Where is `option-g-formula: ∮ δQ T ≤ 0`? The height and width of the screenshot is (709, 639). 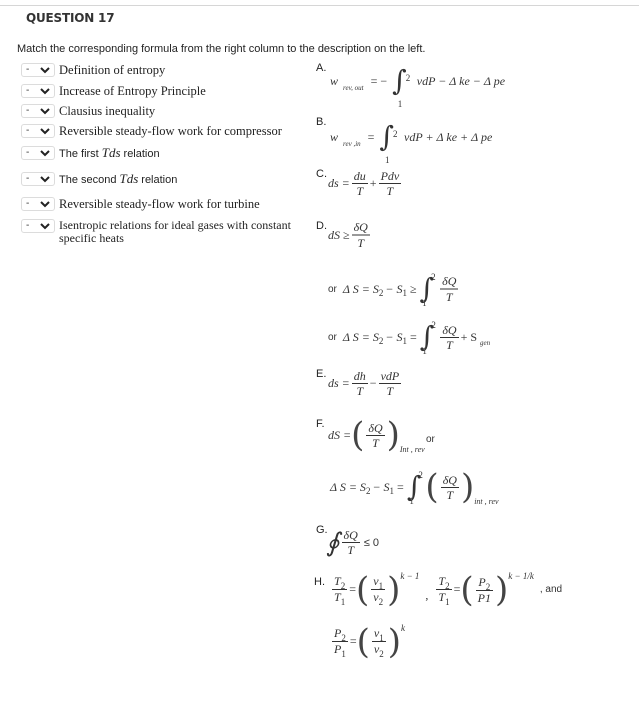 option-g-formula: ∮ δQ T ≤ 0 is located at coordinates (352, 542).